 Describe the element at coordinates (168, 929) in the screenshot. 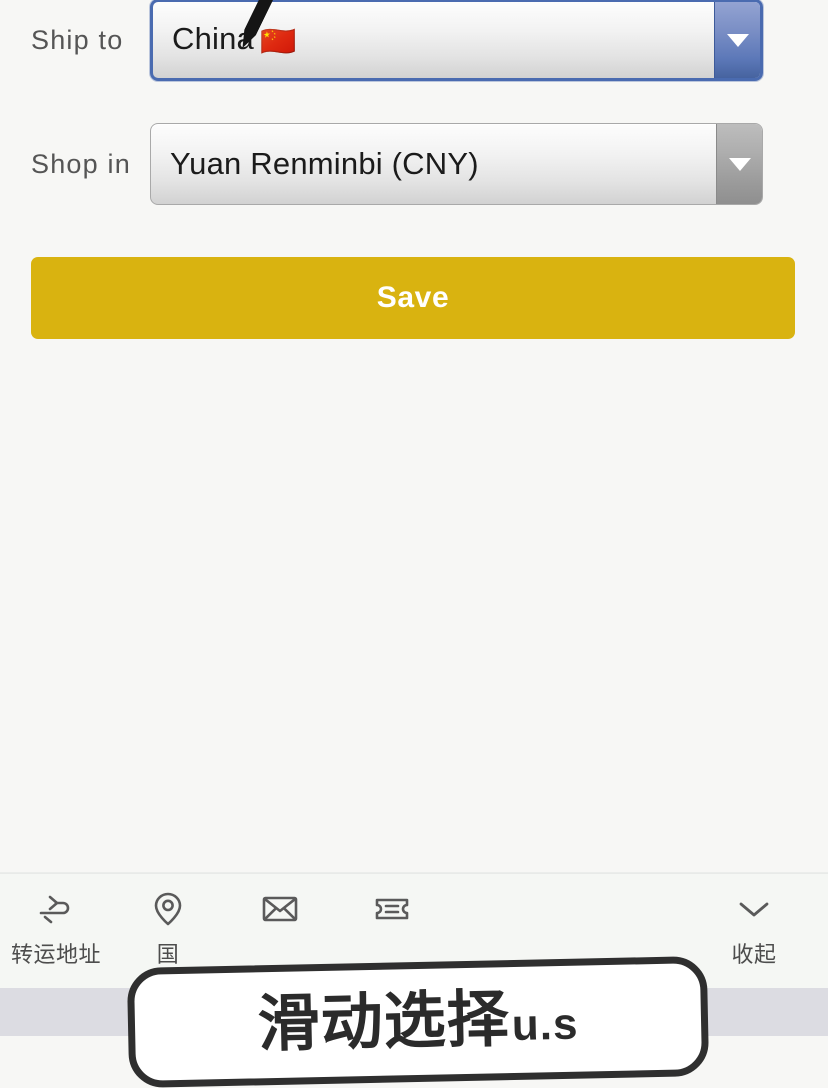

I see `toolbar-item-location: 国` at that location.